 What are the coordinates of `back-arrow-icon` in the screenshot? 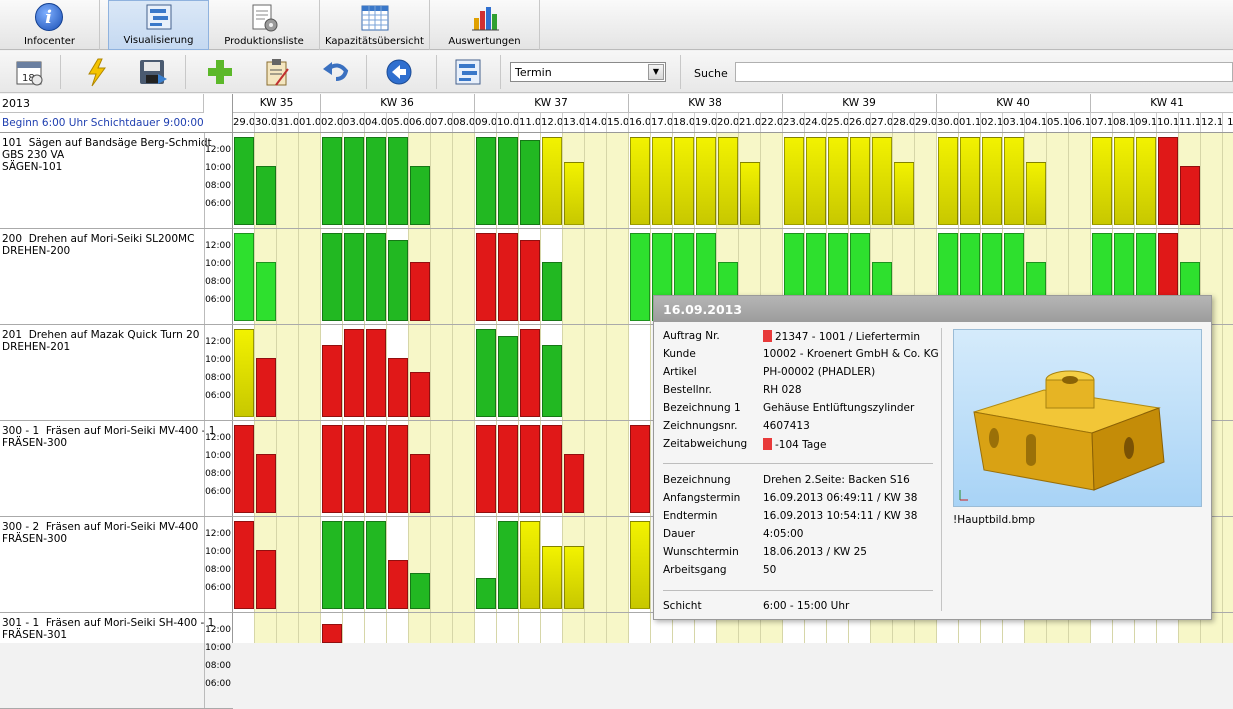 It's located at (399, 72).